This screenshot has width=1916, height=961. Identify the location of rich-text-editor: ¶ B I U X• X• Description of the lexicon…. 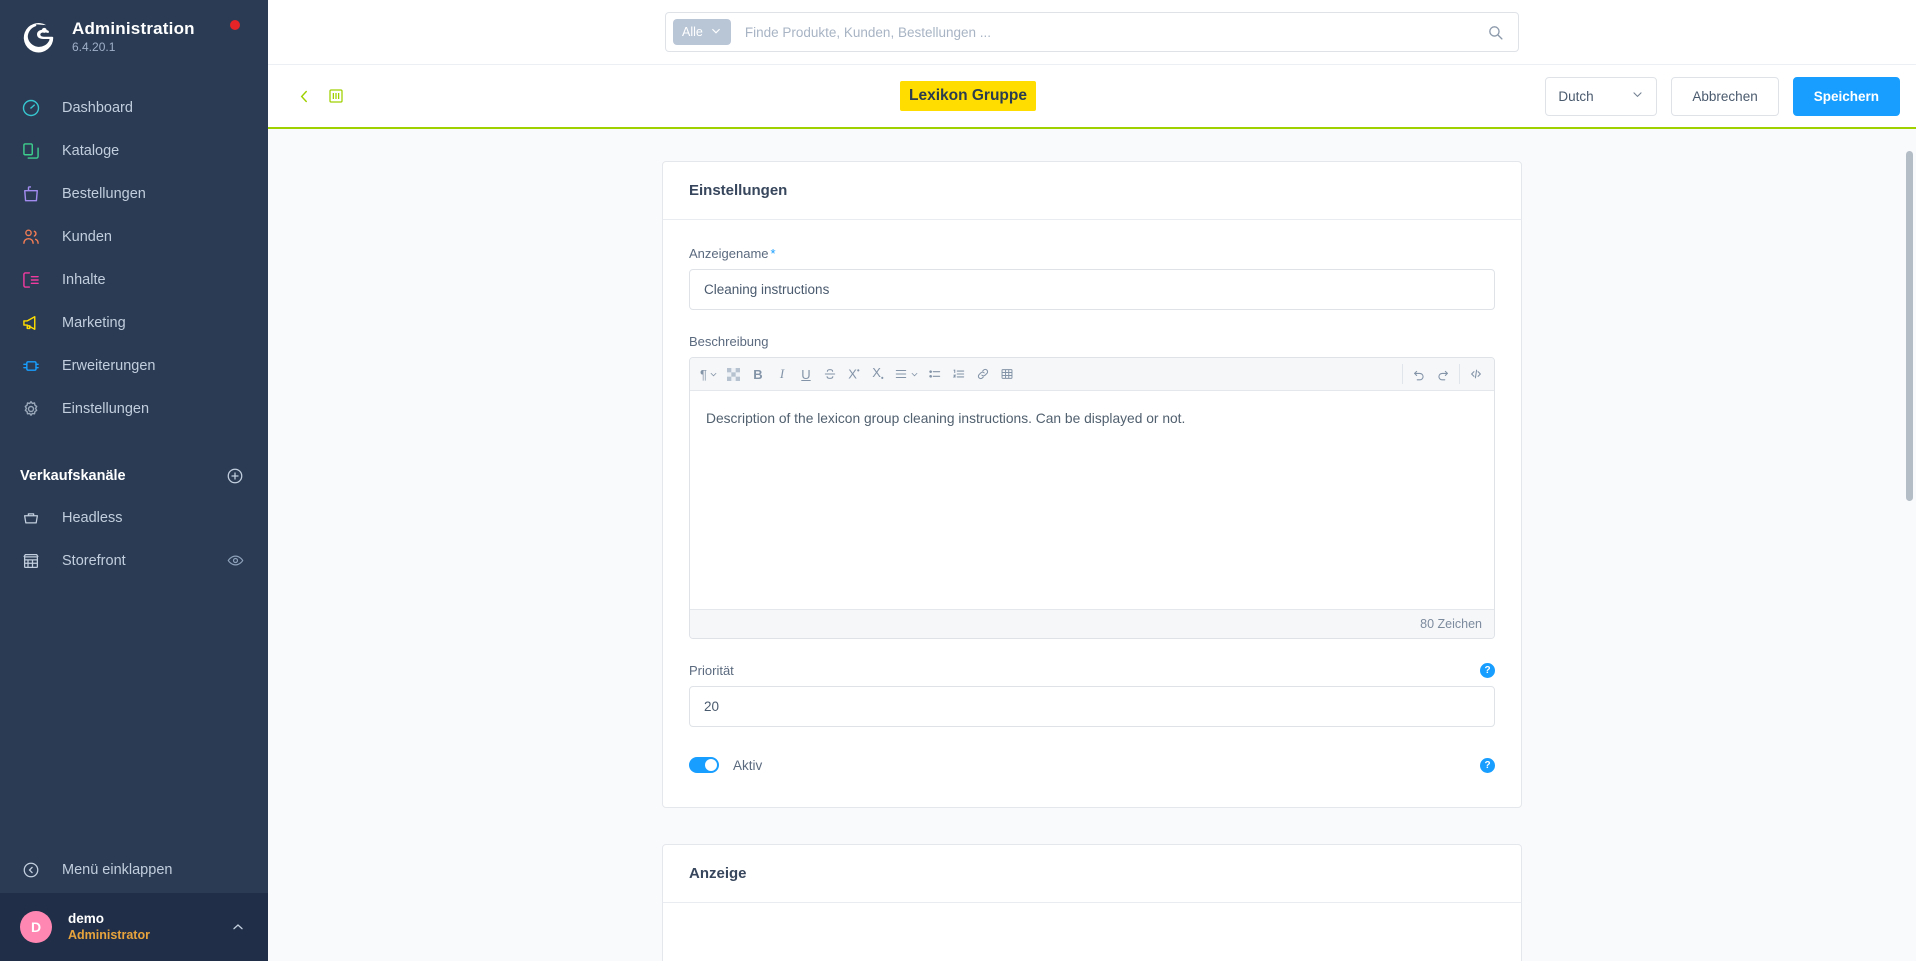
(1092, 498).